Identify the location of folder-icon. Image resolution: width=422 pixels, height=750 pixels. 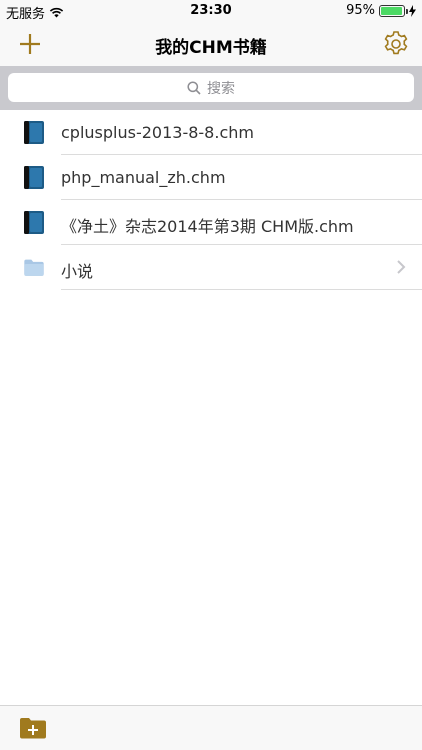
(34, 267).